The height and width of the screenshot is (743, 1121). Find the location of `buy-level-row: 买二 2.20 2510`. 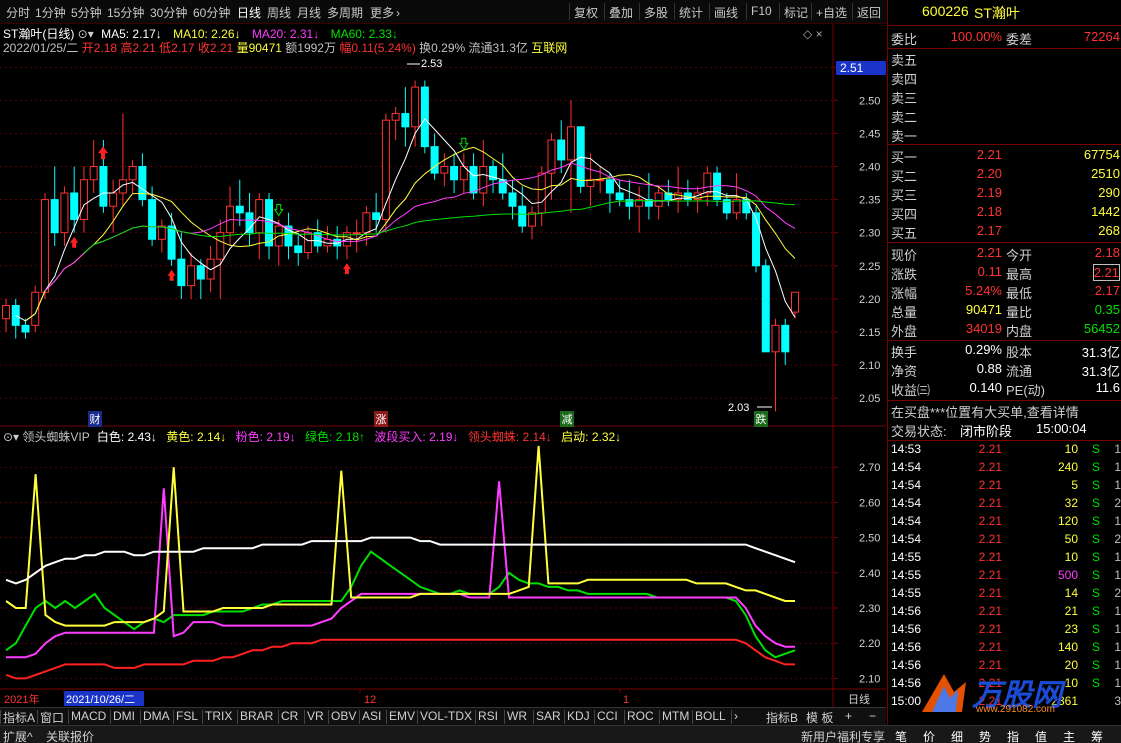

buy-level-row: 买二 2.20 2510 is located at coordinates (1004, 175).